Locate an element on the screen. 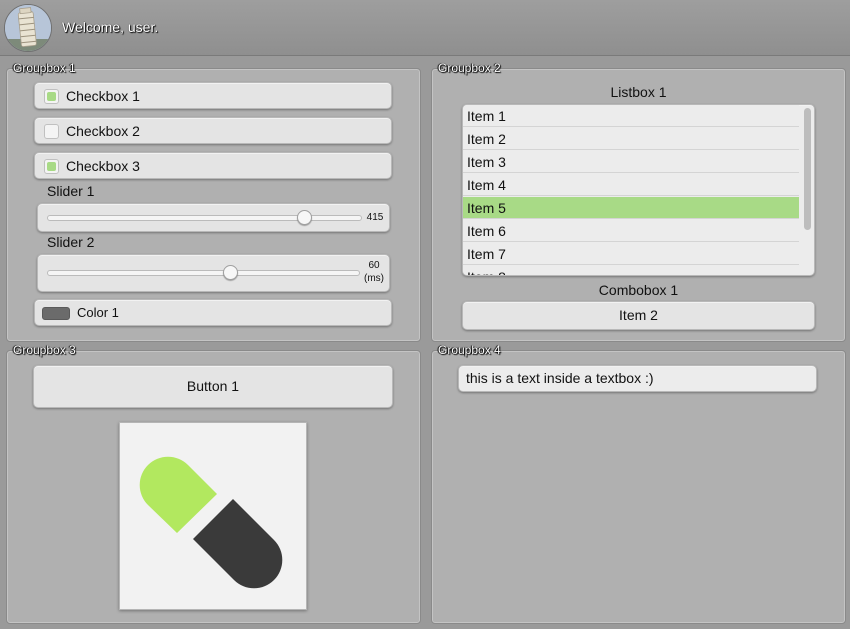 The width and height of the screenshot is (850, 629). button-1-label: Button 1 is located at coordinates (213, 386).